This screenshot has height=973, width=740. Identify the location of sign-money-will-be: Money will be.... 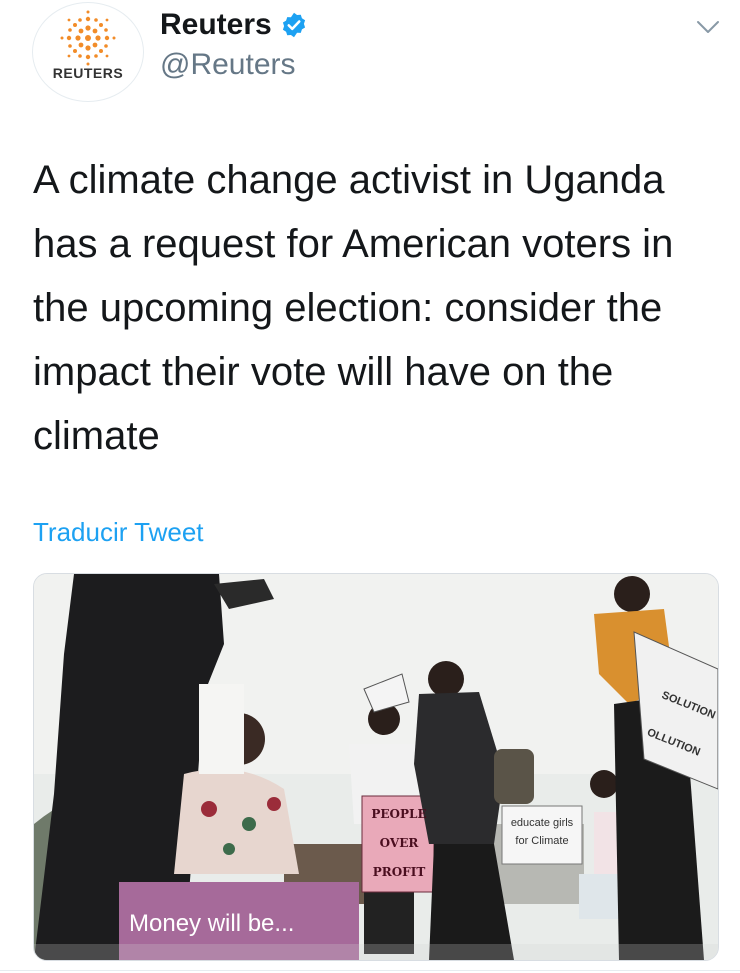
(212, 923).